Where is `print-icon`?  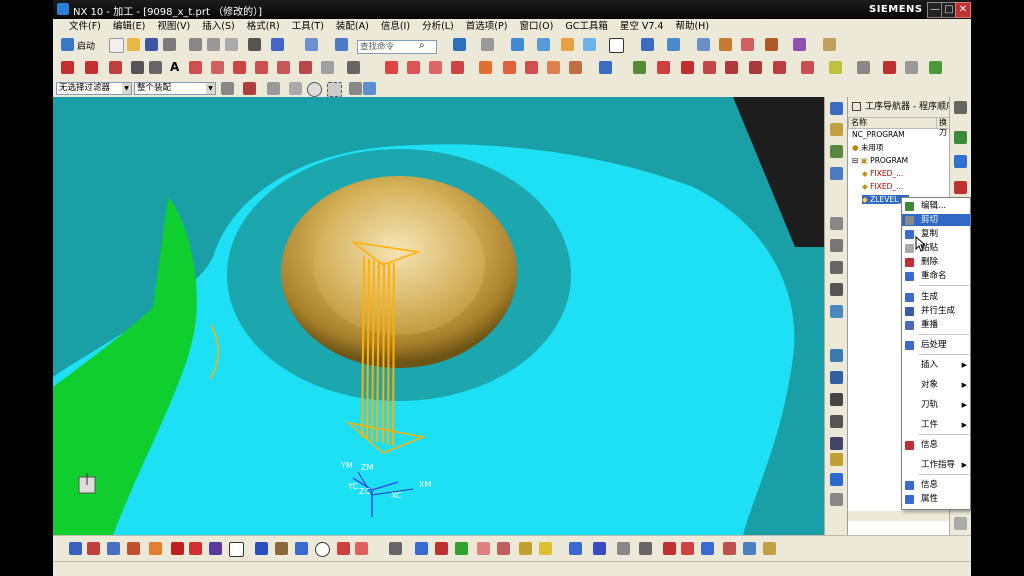 print-icon is located at coordinates (169, 44).